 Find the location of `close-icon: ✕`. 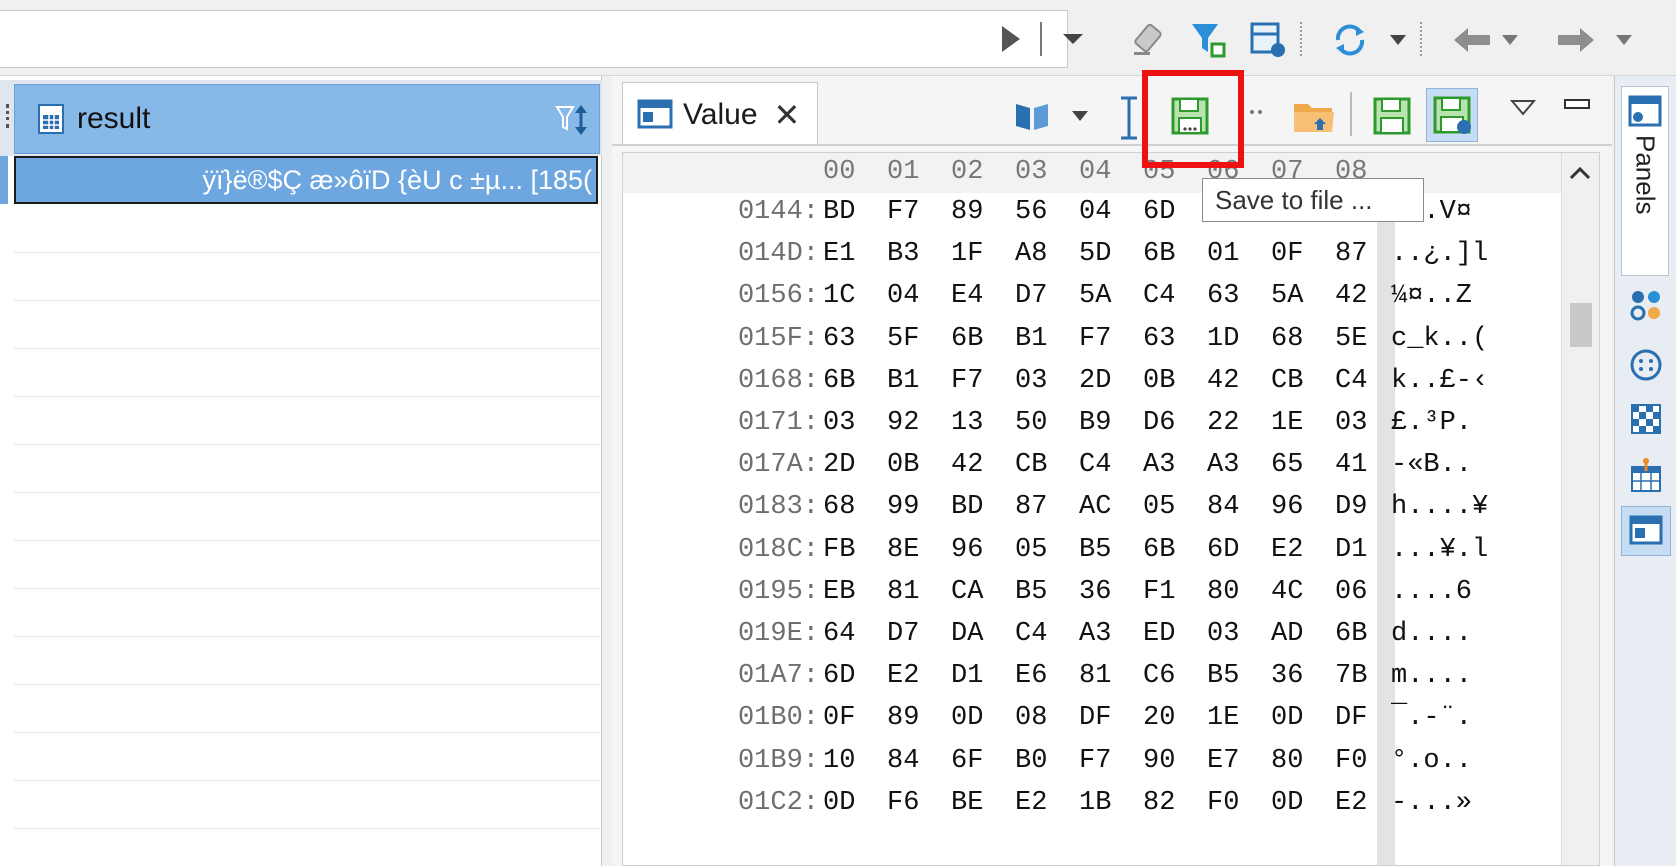

close-icon: ✕ is located at coordinates (787, 115).